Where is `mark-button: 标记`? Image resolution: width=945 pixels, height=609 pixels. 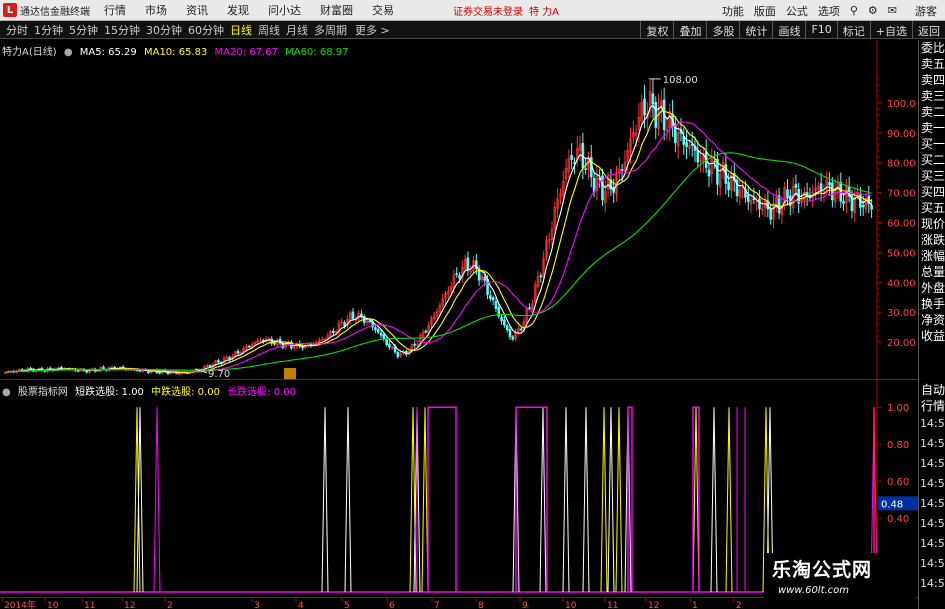
mark-button: 标记 is located at coordinates (853, 30).